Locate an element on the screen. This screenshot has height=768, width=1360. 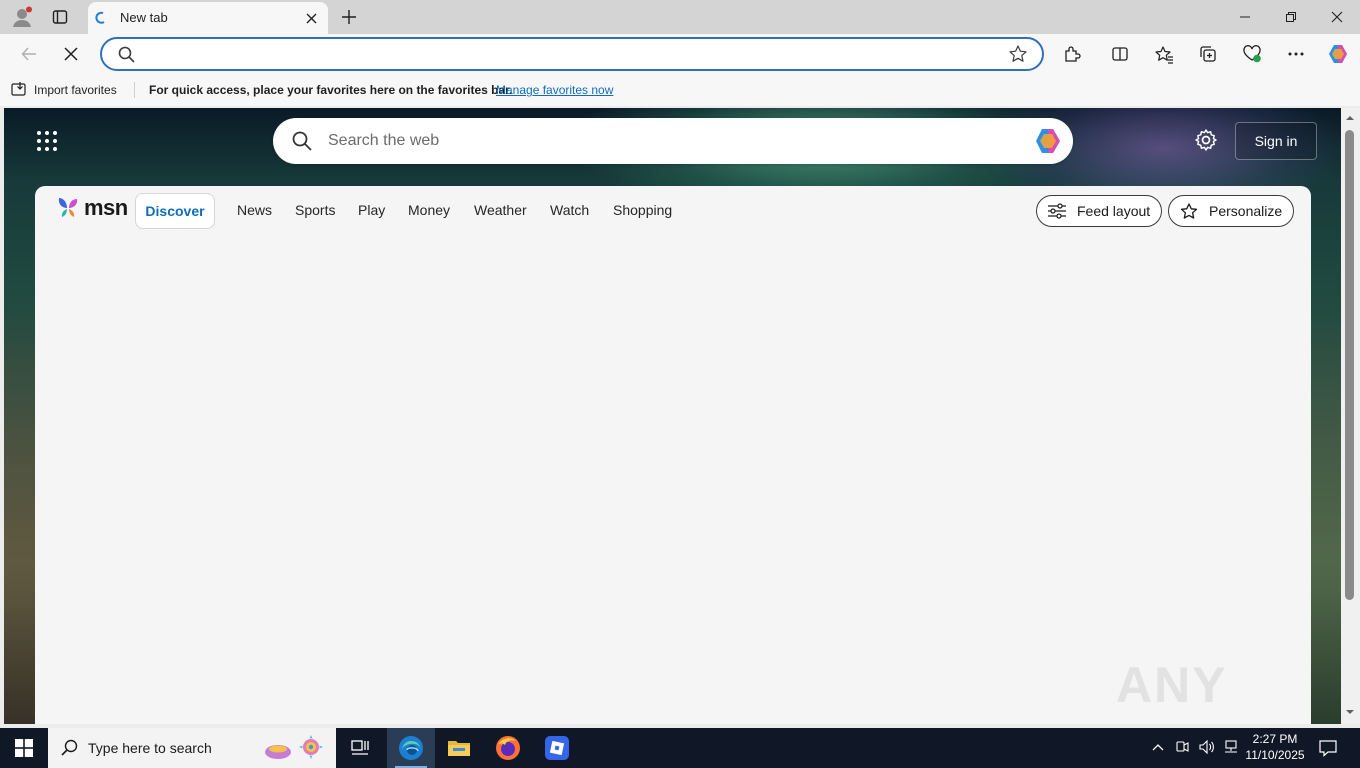
personalize-button: Personalize is located at coordinates (1231, 211).